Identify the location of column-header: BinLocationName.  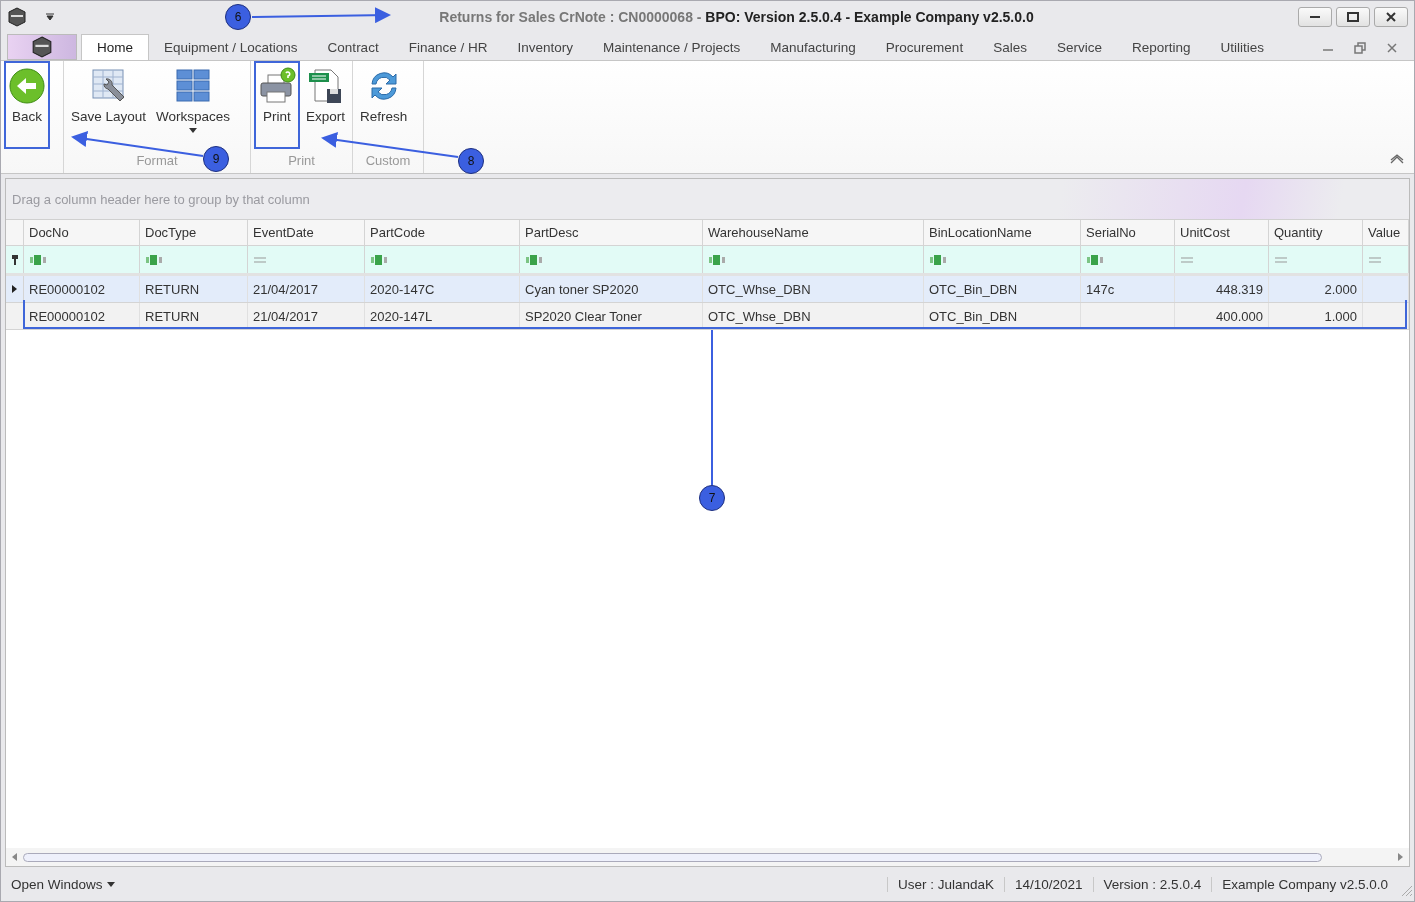
(1002, 232).